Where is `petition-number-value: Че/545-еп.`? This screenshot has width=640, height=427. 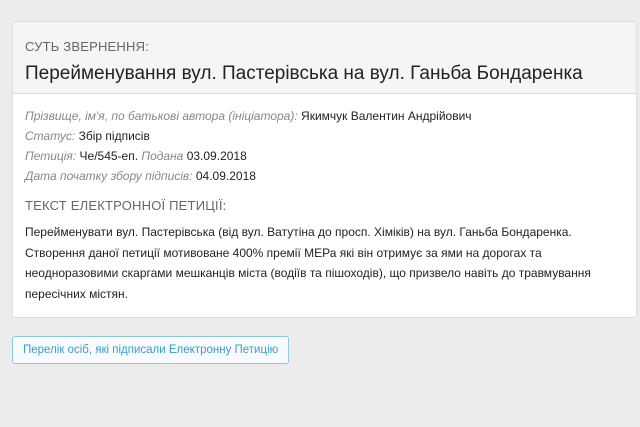
petition-number-value: Че/545-еп. is located at coordinates (109, 156).